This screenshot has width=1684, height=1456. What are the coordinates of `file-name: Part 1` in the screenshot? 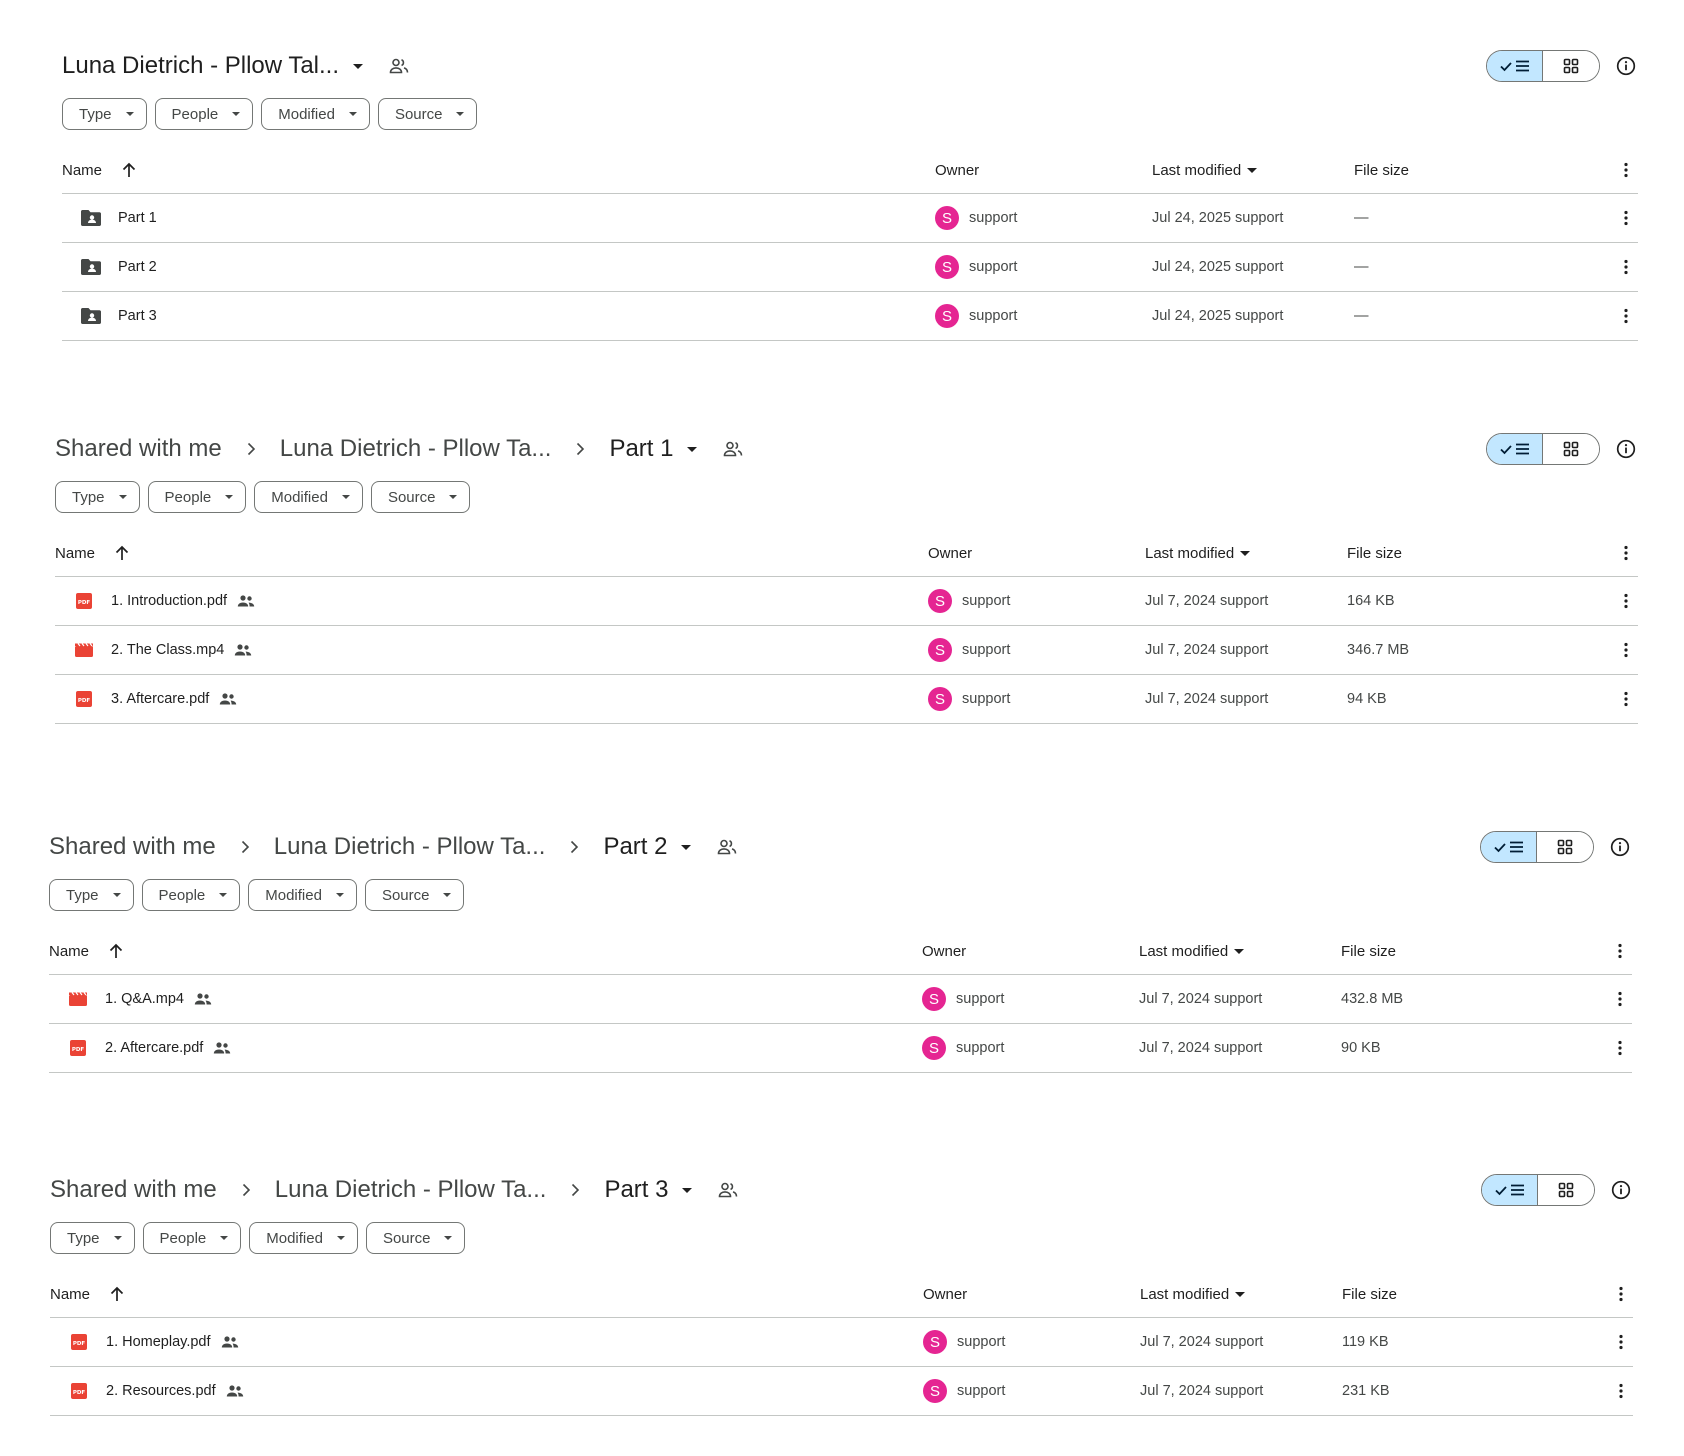 It's located at (137, 218).